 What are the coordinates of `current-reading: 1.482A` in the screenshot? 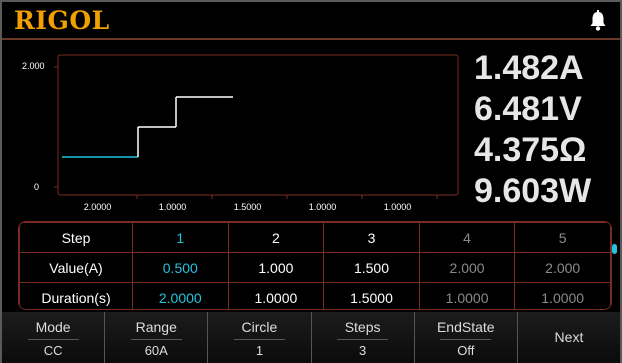 It's located at (529, 68).